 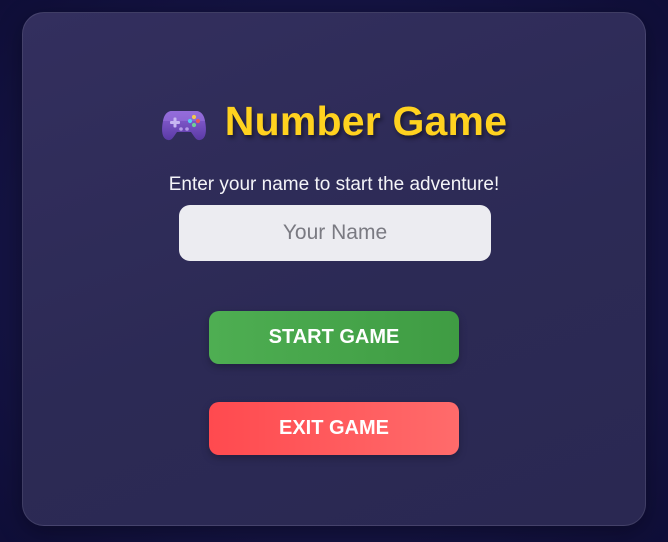 What do you see at coordinates (366, 120) in the screenshot?
I see `page-title: Number Game` at bounding box center [366, 120].